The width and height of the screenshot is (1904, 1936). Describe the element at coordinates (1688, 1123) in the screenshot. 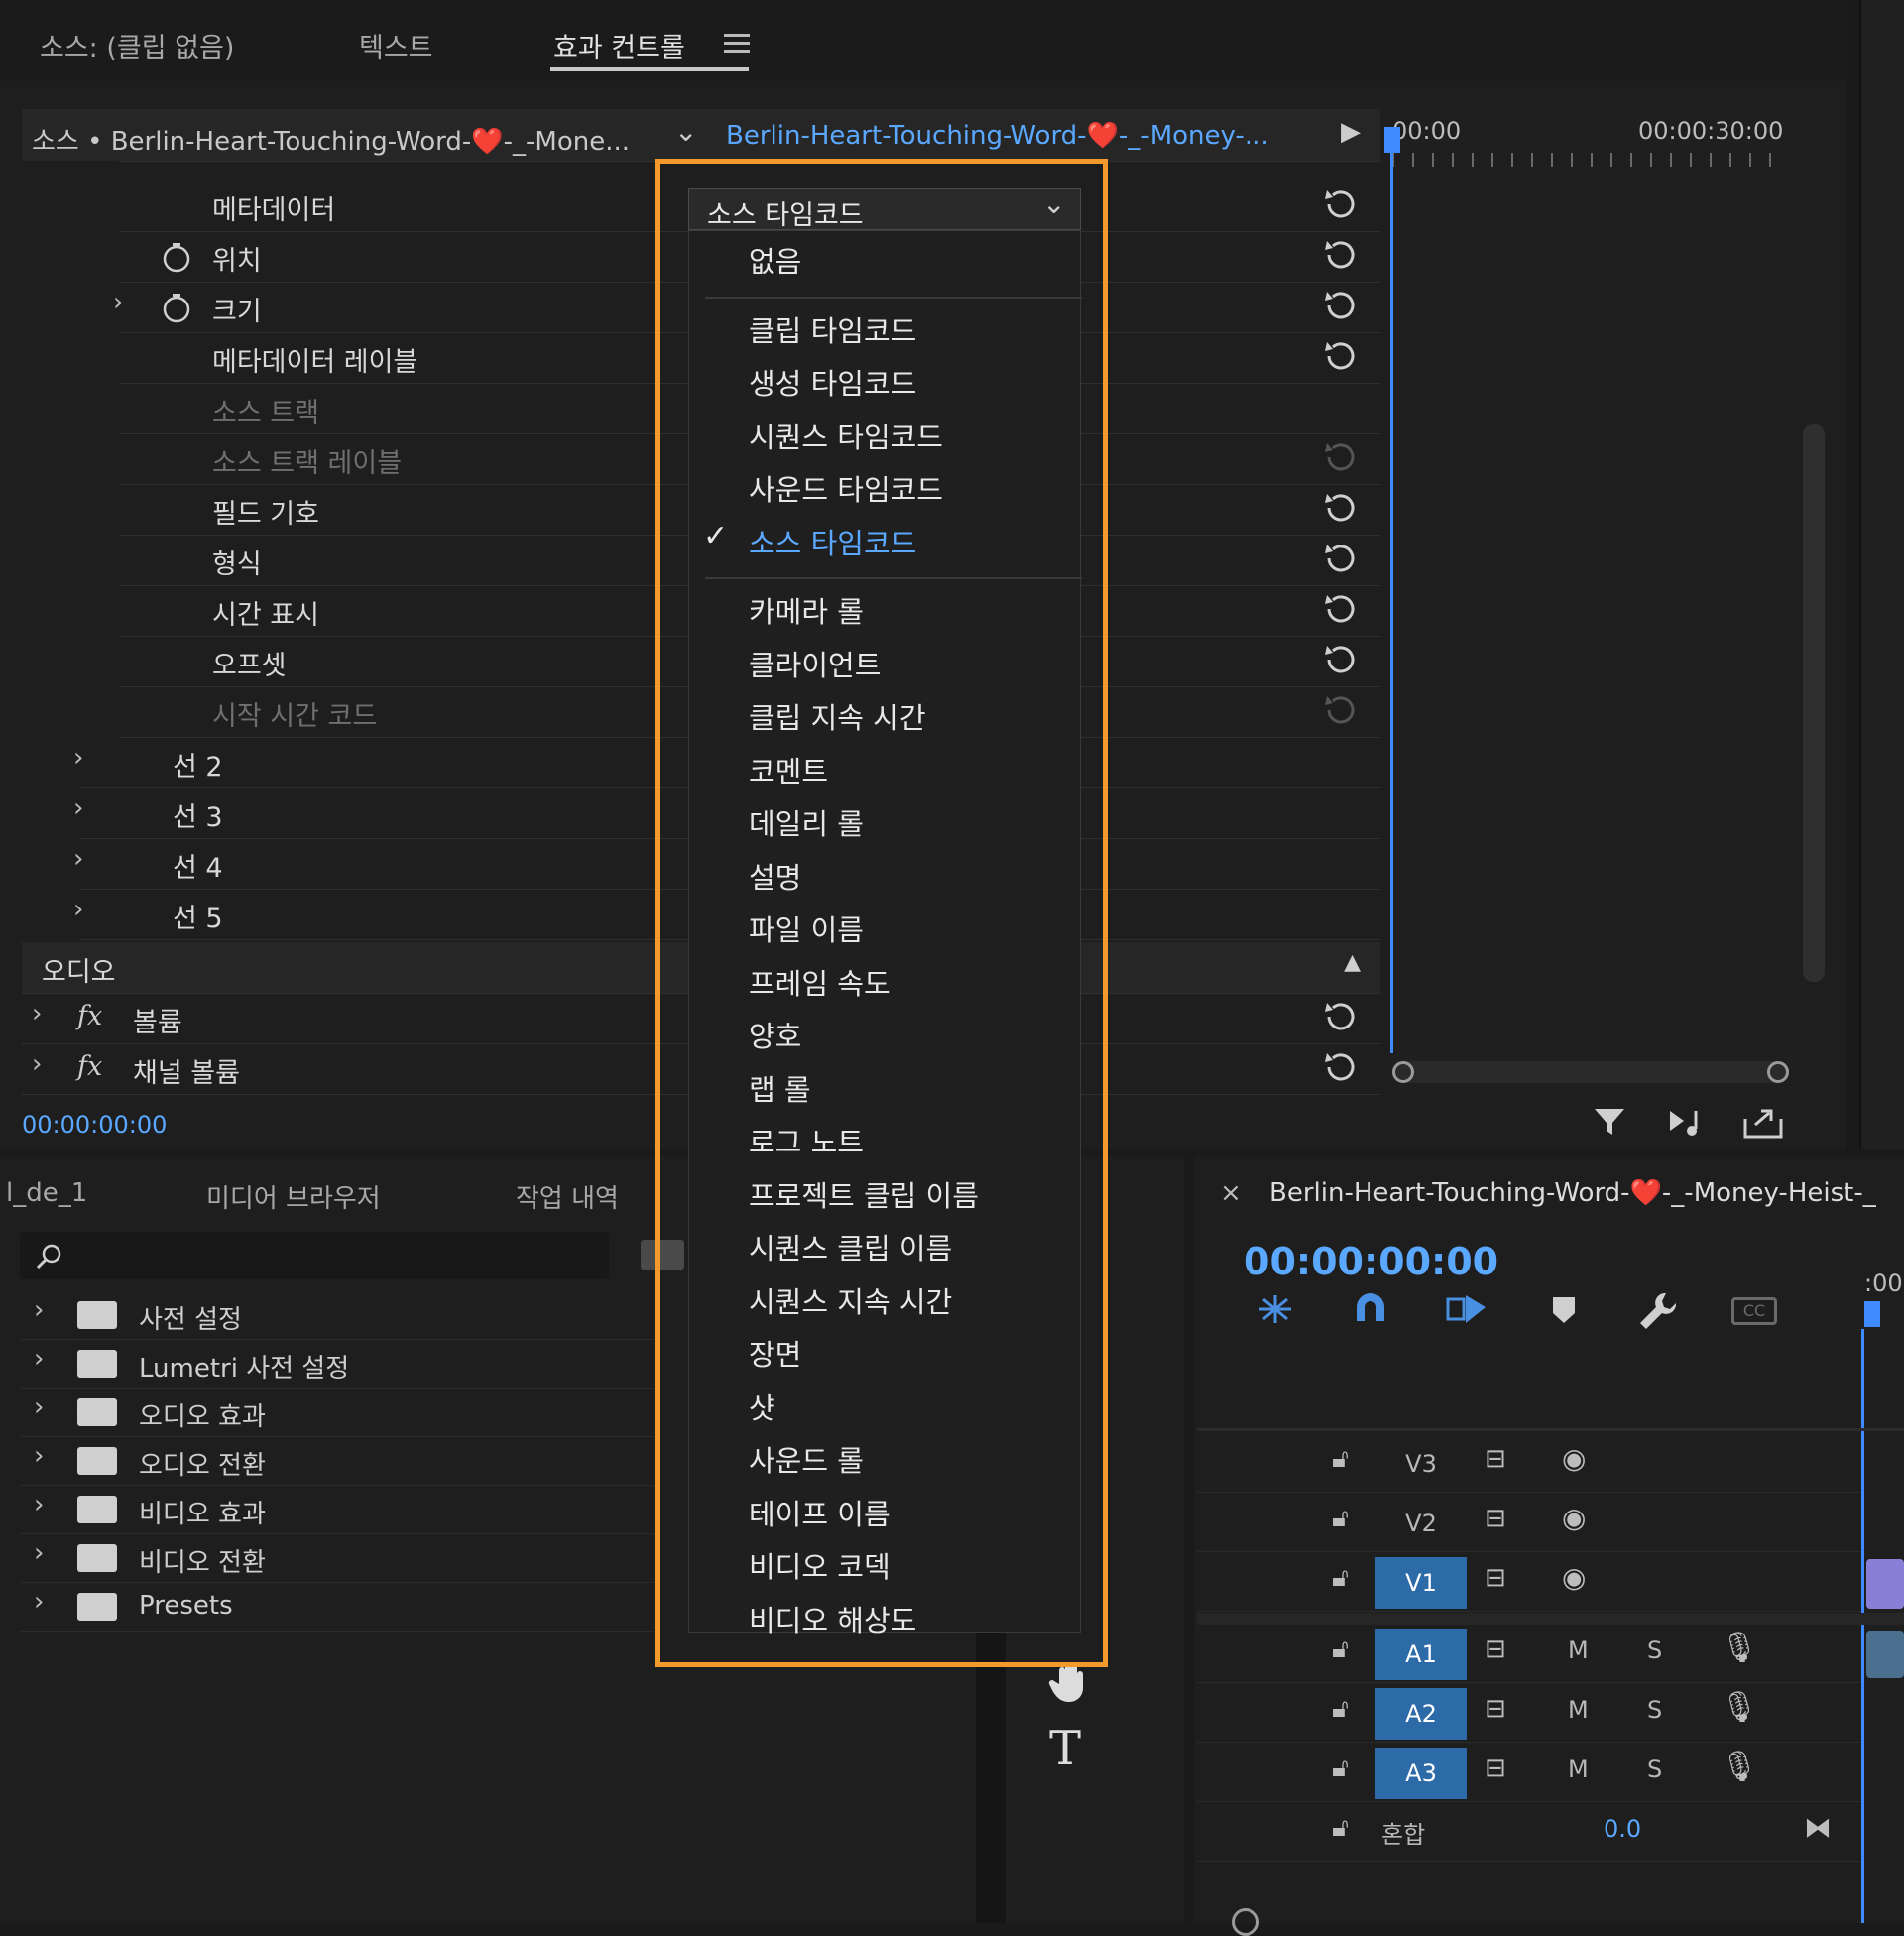

I see `play-audio-icon` at that location.